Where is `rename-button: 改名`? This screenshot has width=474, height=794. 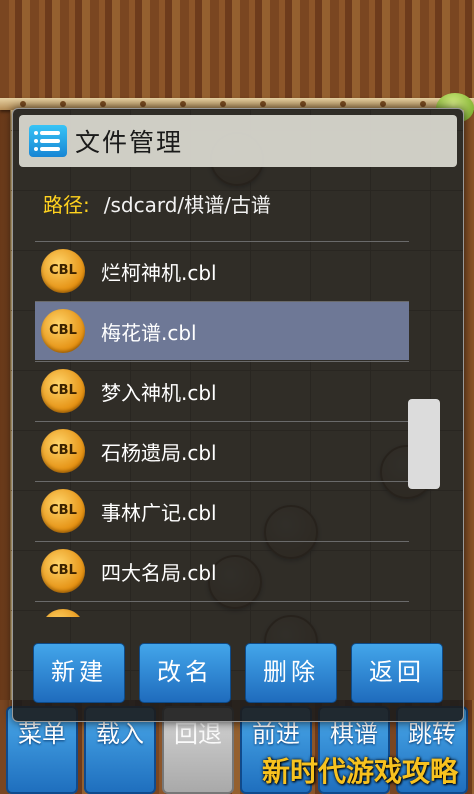
rename-button: 改名 is located at coordinates (185, 673).